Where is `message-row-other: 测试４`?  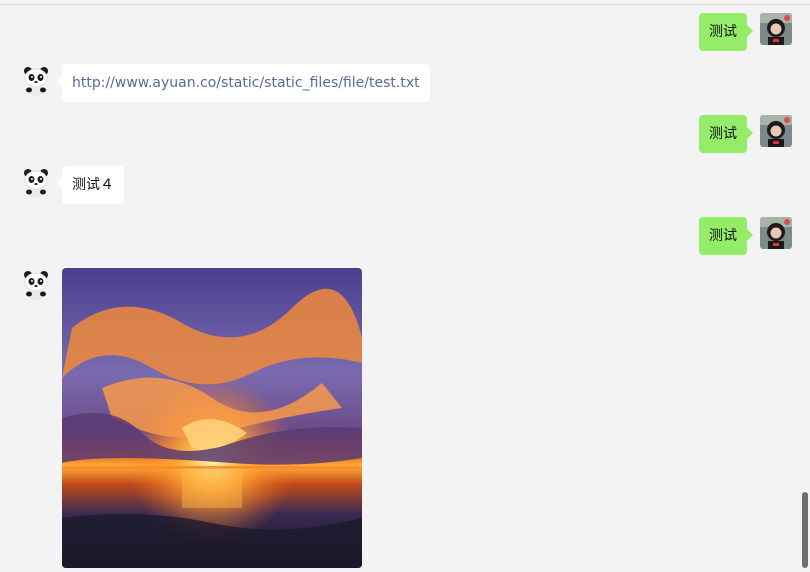
message-row-other: 测试４ is located at coordinates (405, 185).